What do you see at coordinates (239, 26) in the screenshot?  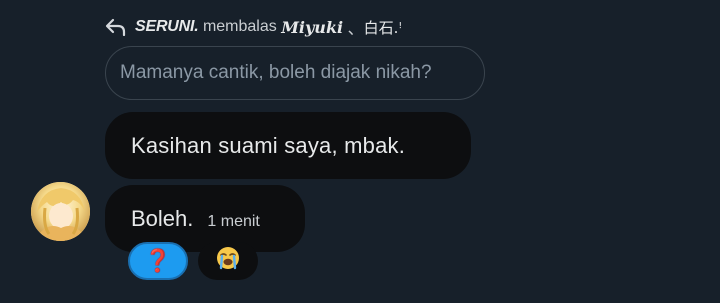 I see `reply-action-text: membalas` at bounding box center [239, 26].